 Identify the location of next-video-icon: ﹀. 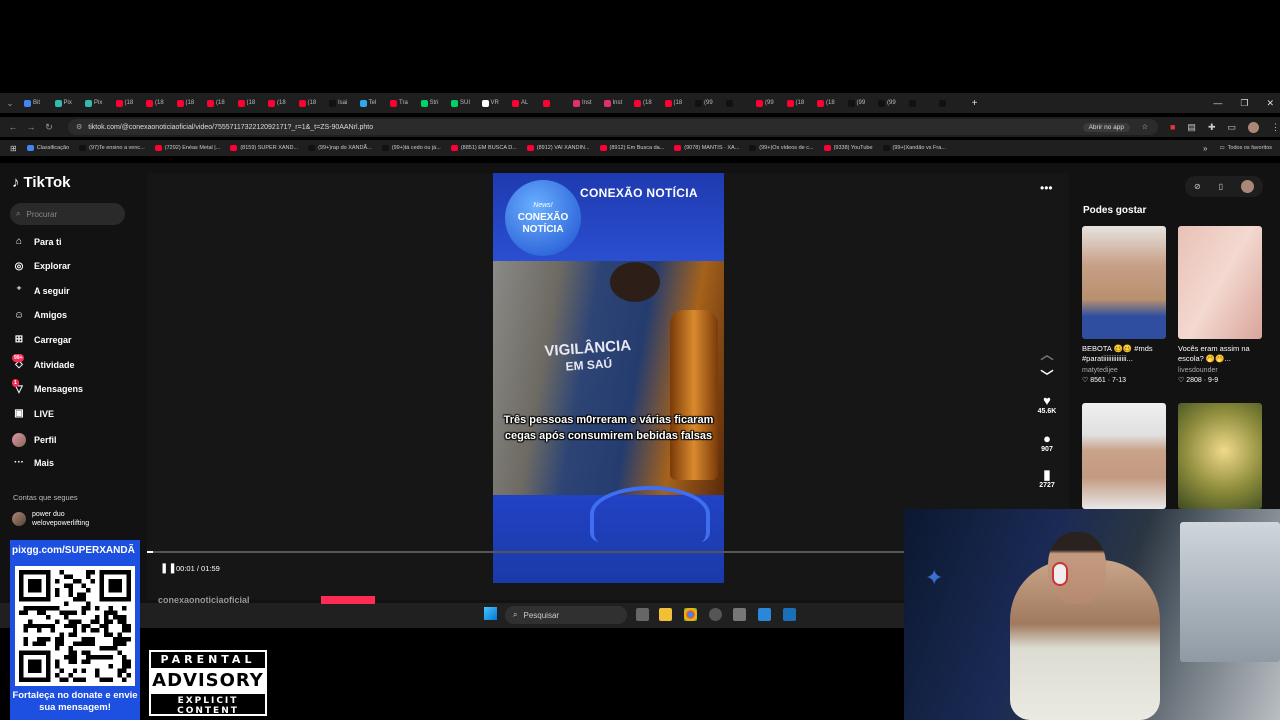
(1047, 377).